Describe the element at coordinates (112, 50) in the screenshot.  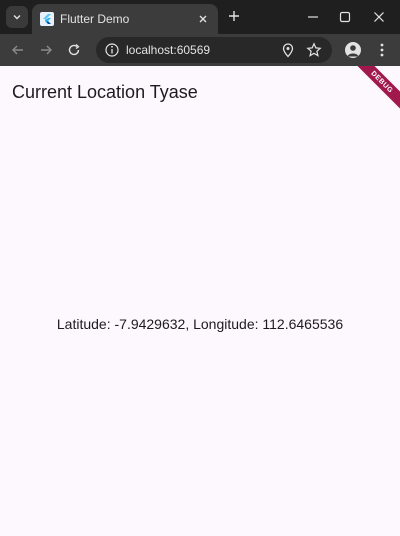
I see `info-icon` at that location.